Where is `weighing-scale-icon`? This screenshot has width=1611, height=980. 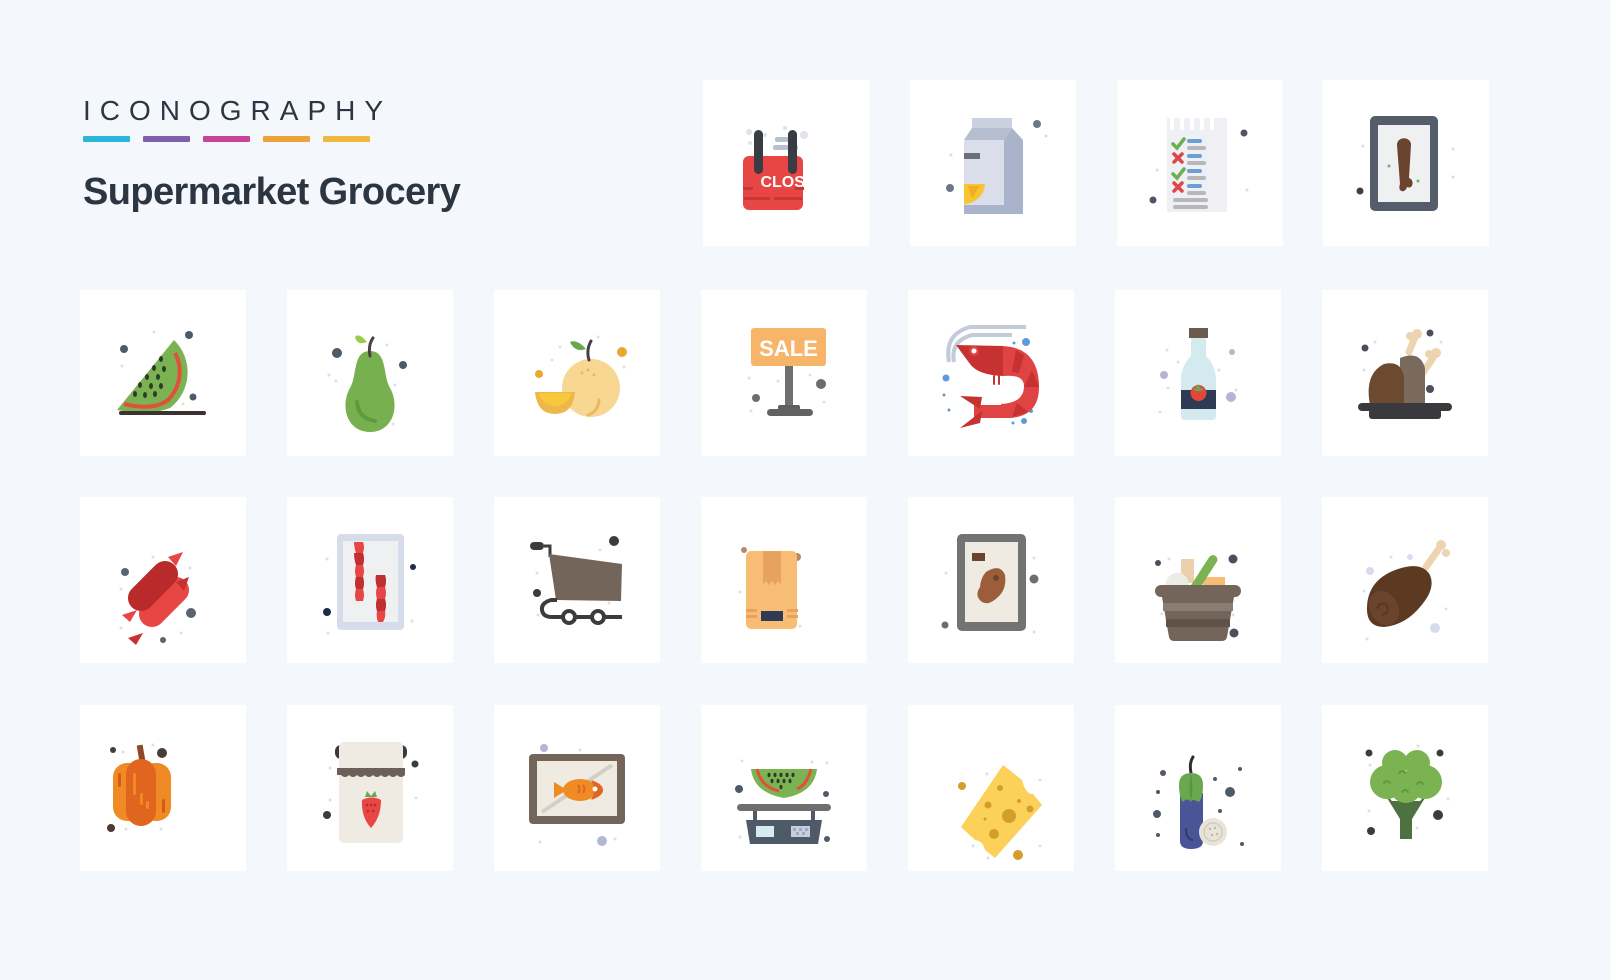 weighing-scale-icon is located at coordinates (783, 801).